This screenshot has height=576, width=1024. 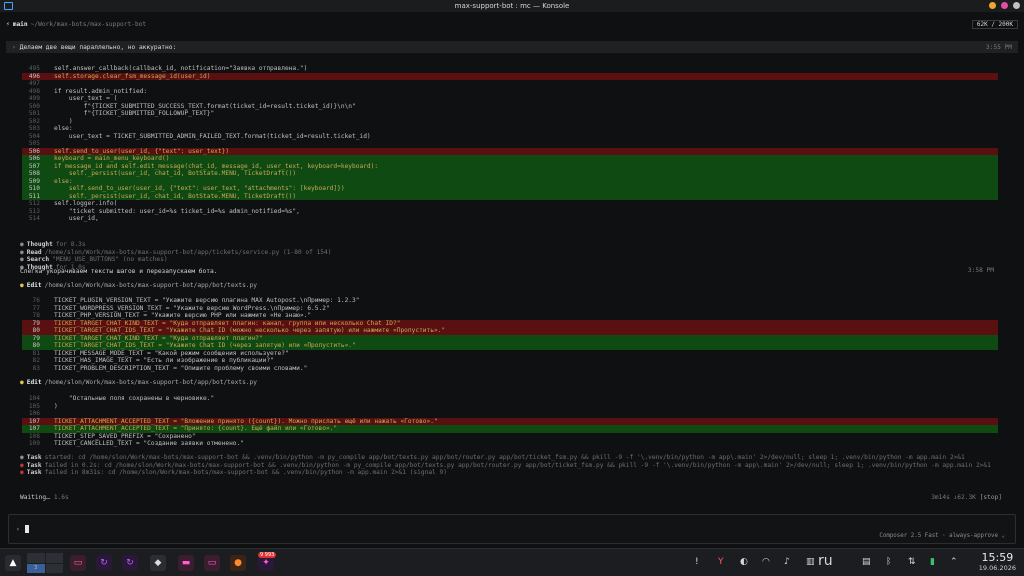 What do you see at coordinates (70, 244) in the screenshot?
I see `action-detail: for 8.3s` at bounding box center [70, 244].